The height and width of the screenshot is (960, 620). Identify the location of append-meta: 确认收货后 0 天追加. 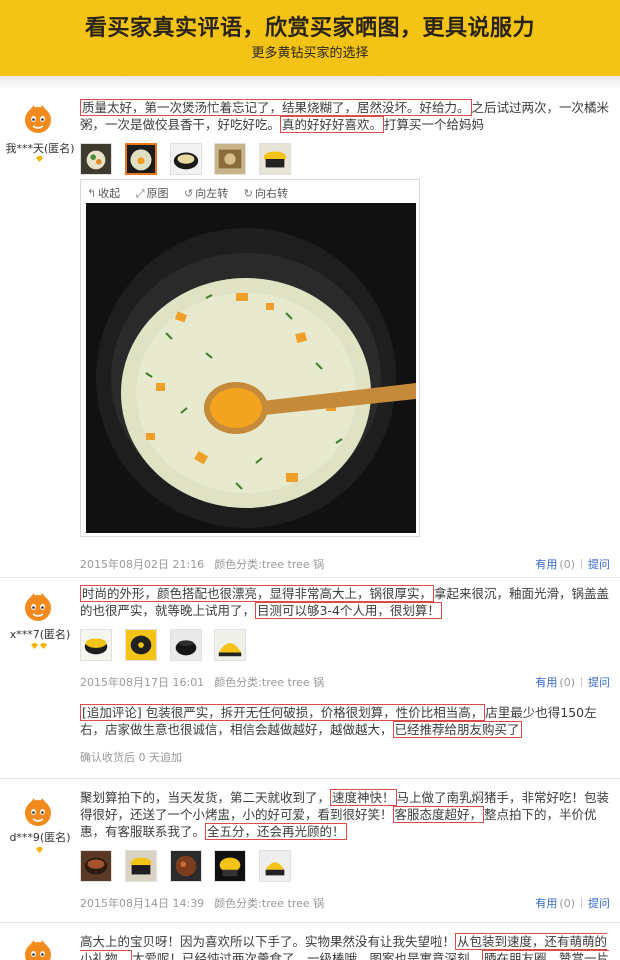
(131, 757).